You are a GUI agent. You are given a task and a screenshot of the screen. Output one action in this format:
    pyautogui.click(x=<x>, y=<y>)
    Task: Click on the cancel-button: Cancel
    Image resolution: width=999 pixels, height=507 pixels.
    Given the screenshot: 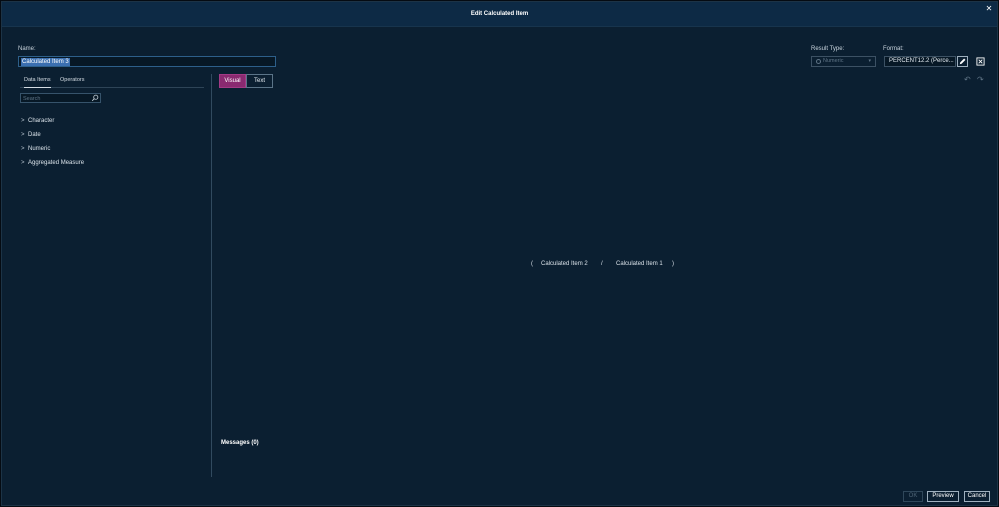 What is the action you would take?
    pyautogui.click(x=977, y=496)
    